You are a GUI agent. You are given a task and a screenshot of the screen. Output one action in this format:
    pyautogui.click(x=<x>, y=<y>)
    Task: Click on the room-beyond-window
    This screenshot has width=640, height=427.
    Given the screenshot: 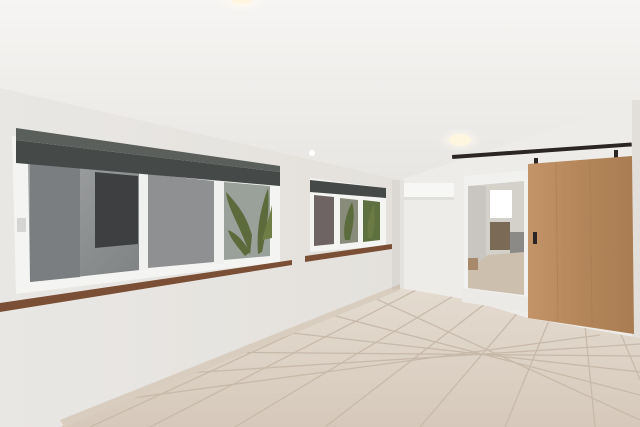 What is the action you would take?
    pyautogui.click(x=501, y=204)
    